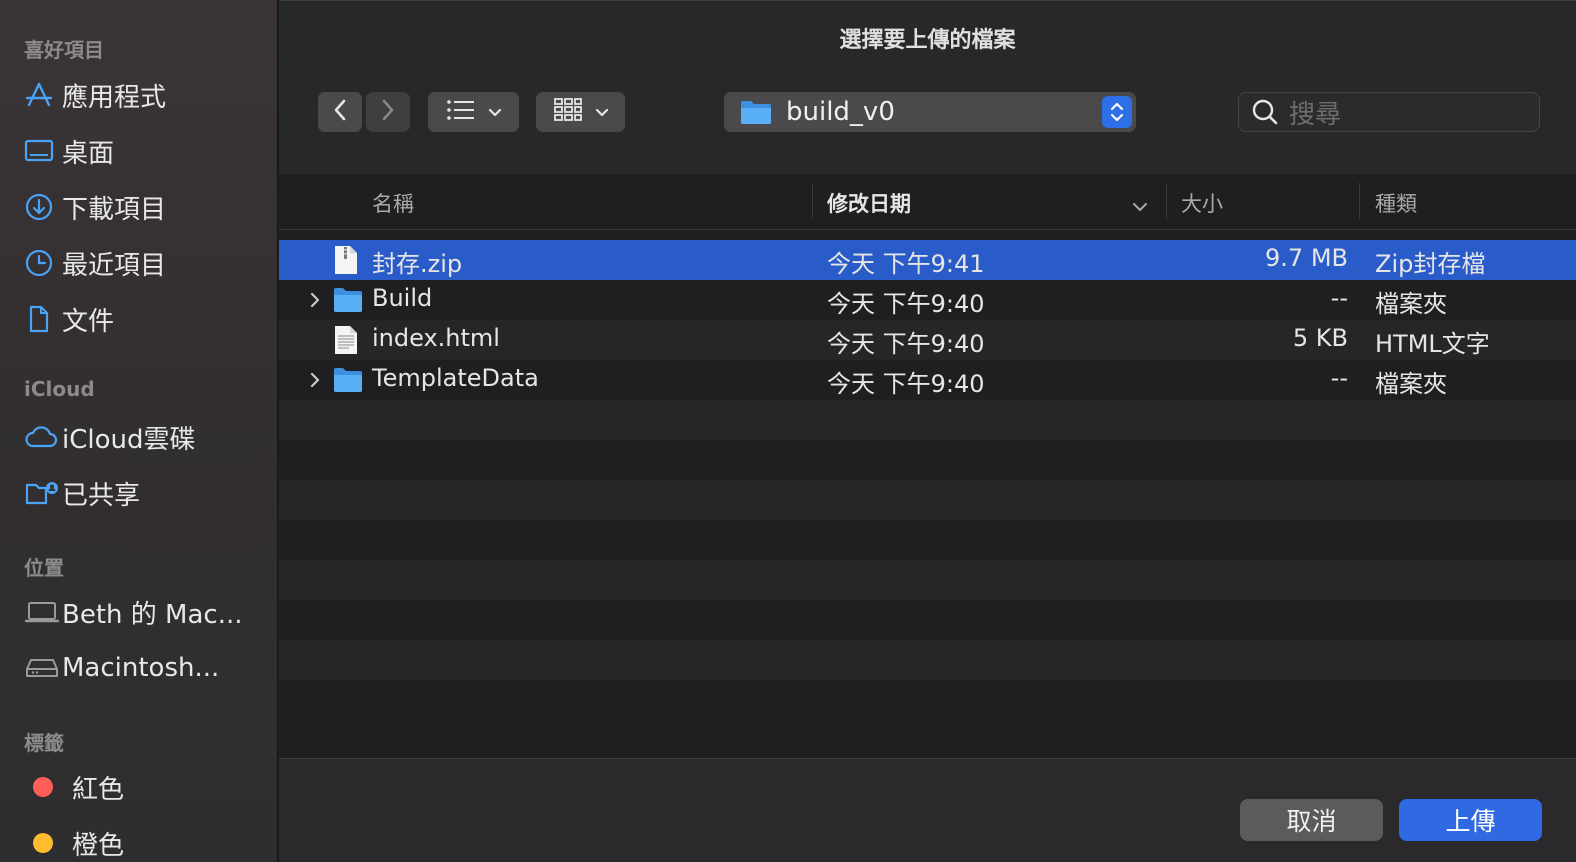 The width and height of the screenshot is (1576, 862). I want to click on back-button, so click(340, 112).